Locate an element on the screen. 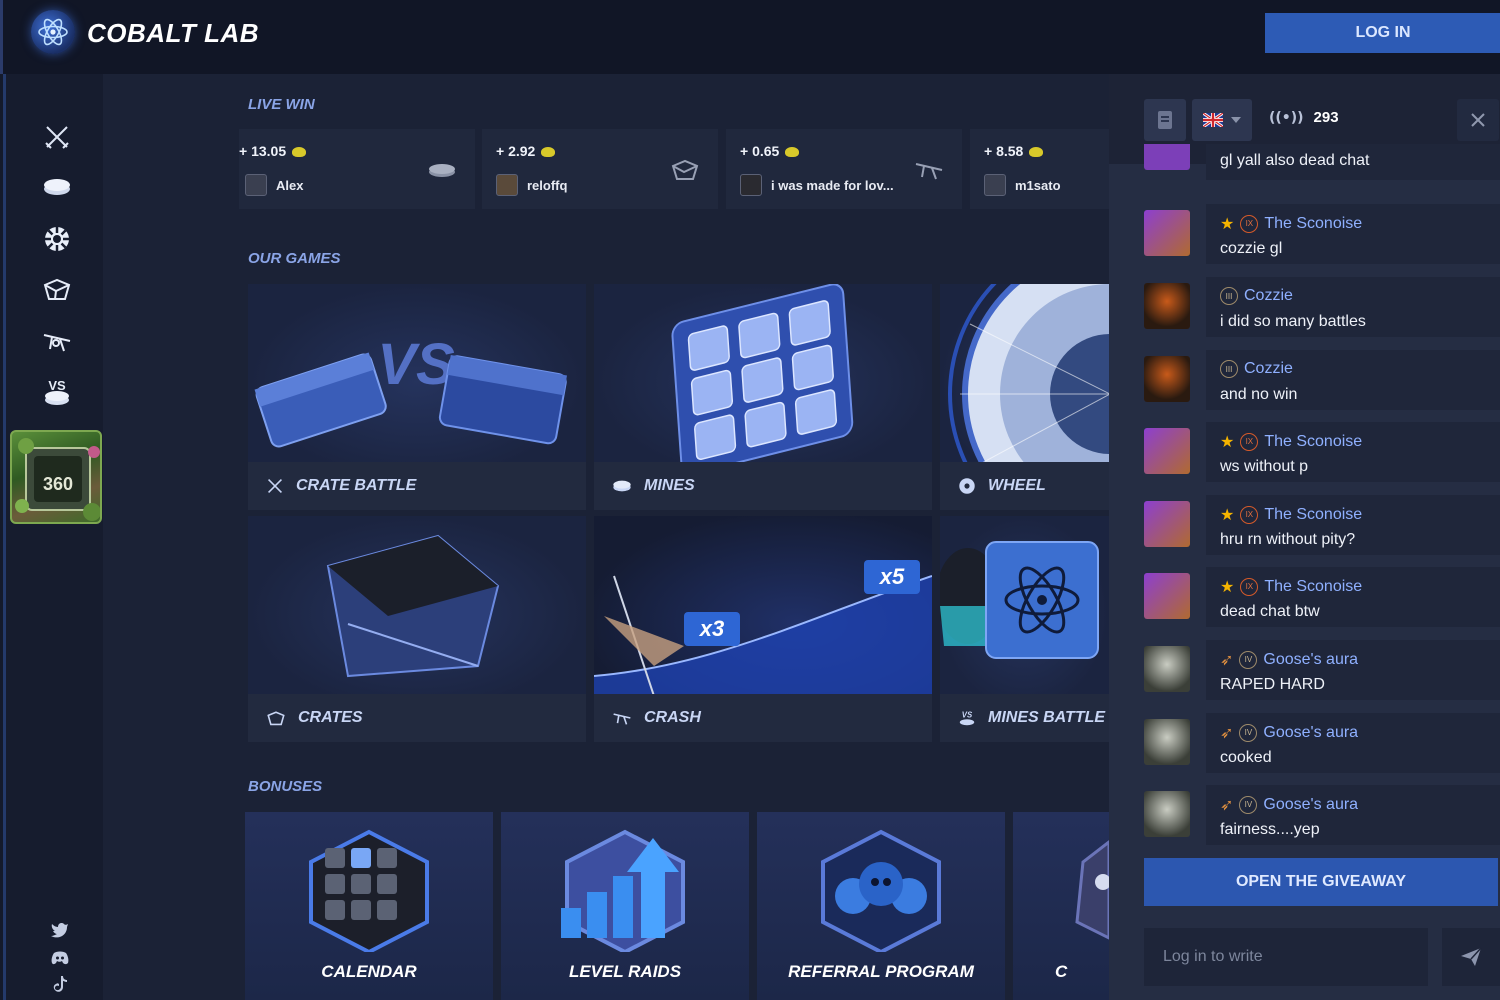 This screenshot has width=1500, height=1000. online-signal-icon: ((•)) is located at coordinates (1286, 117).